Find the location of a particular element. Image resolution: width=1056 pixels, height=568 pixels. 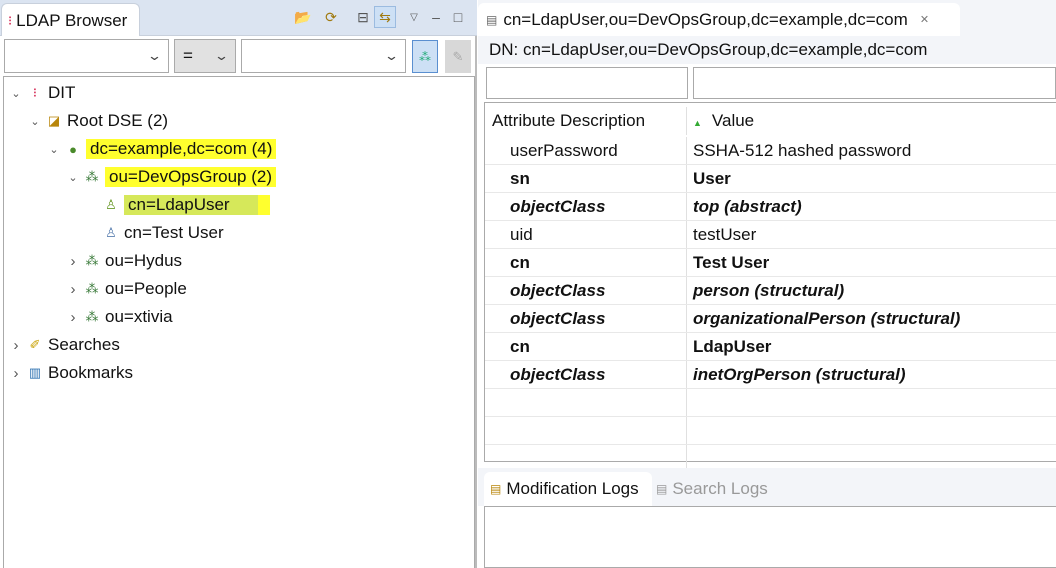

column-header-value: ▲ Value is located at coordinates (720, 121).